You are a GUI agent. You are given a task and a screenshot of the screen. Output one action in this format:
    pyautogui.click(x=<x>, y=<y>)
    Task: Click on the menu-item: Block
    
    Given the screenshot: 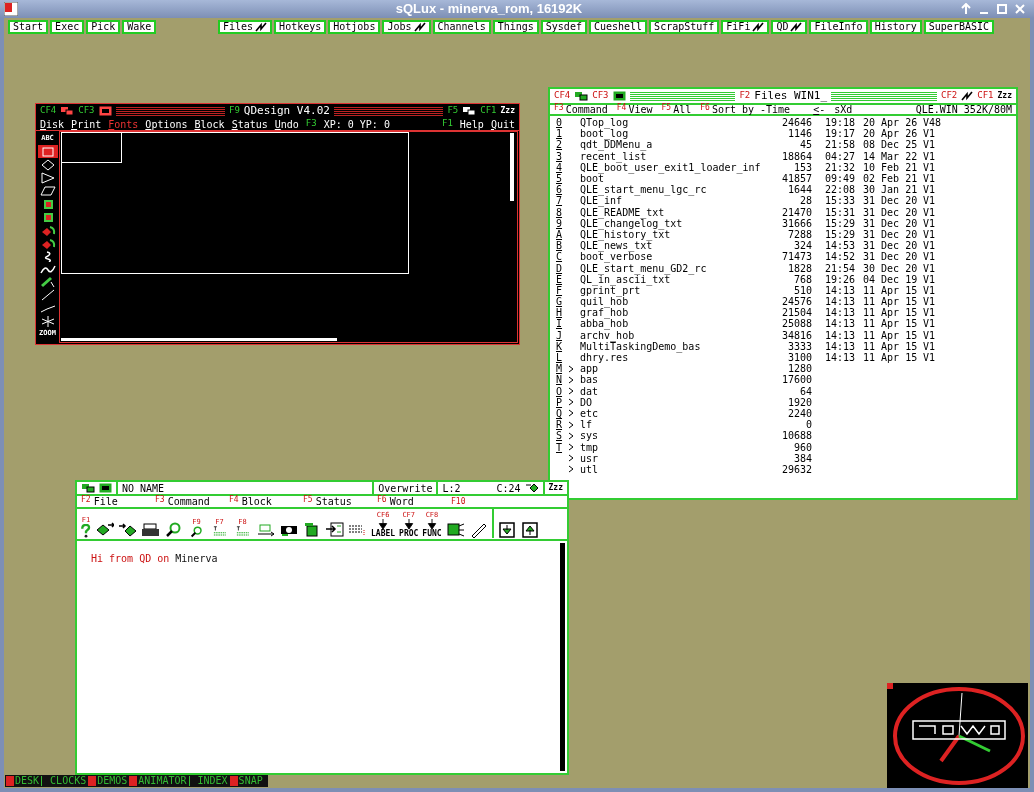 What is the action you would take?
    pyautogui.click(x=209, y=124)
    